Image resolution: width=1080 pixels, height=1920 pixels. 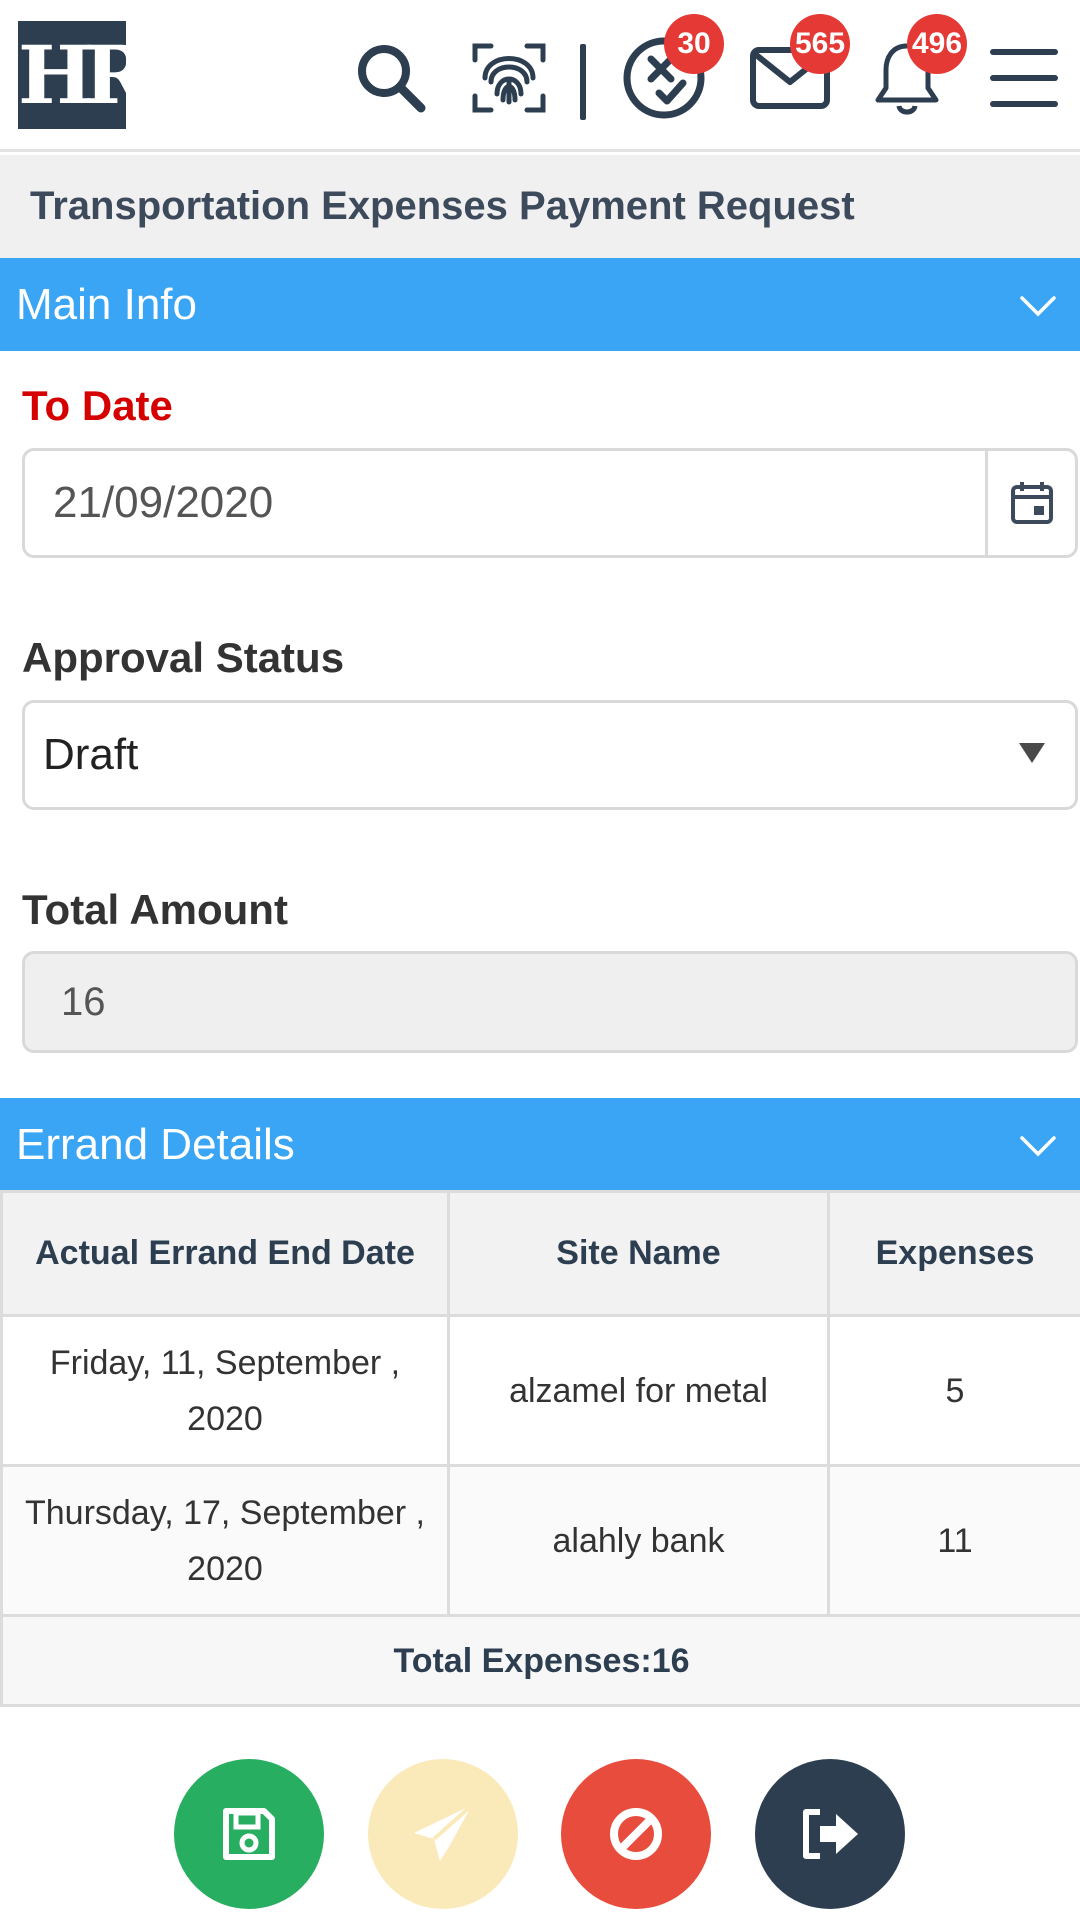 I want to click on messages-badge: 565, so click(x=820, y=44).